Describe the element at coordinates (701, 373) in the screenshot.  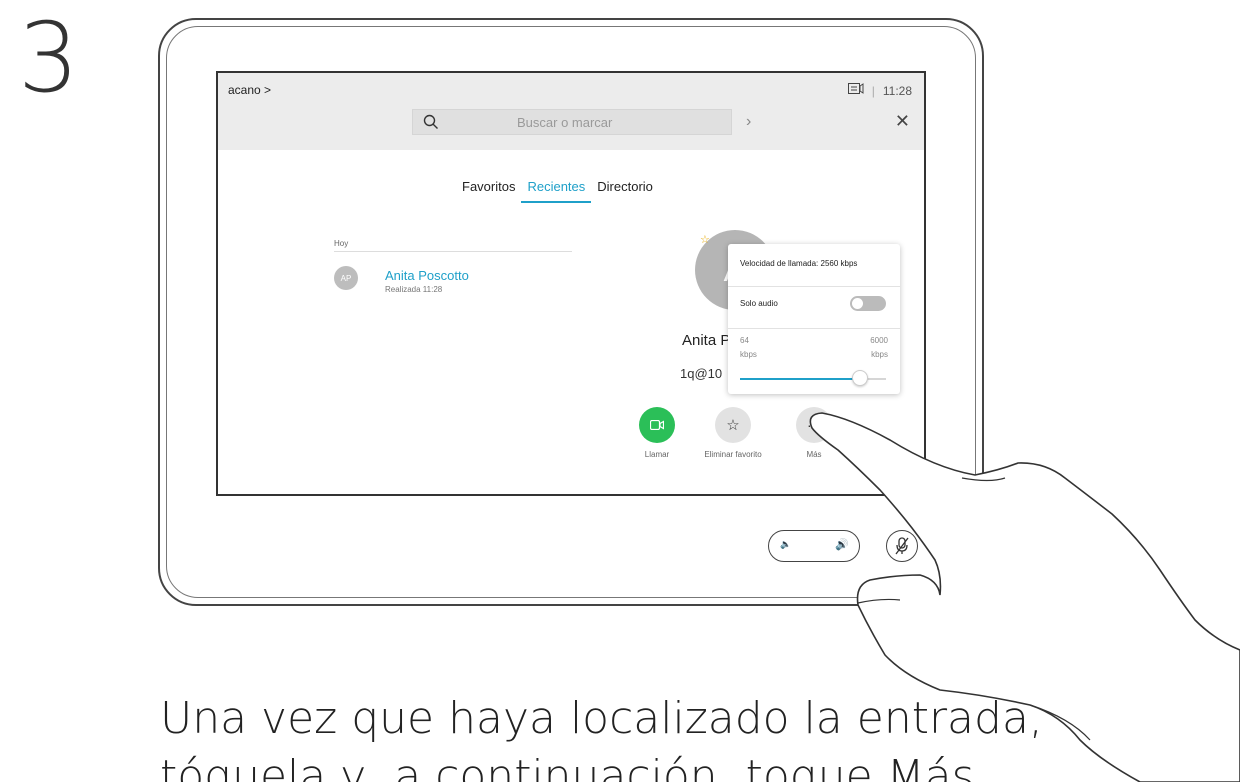
I see `contact-detail-address: 1q@10` at that location.